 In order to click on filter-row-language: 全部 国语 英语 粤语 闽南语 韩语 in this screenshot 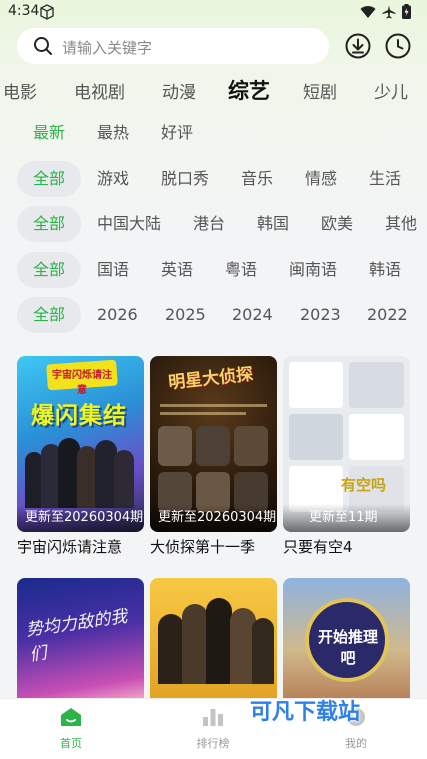, I will do `click(213, 272)`.